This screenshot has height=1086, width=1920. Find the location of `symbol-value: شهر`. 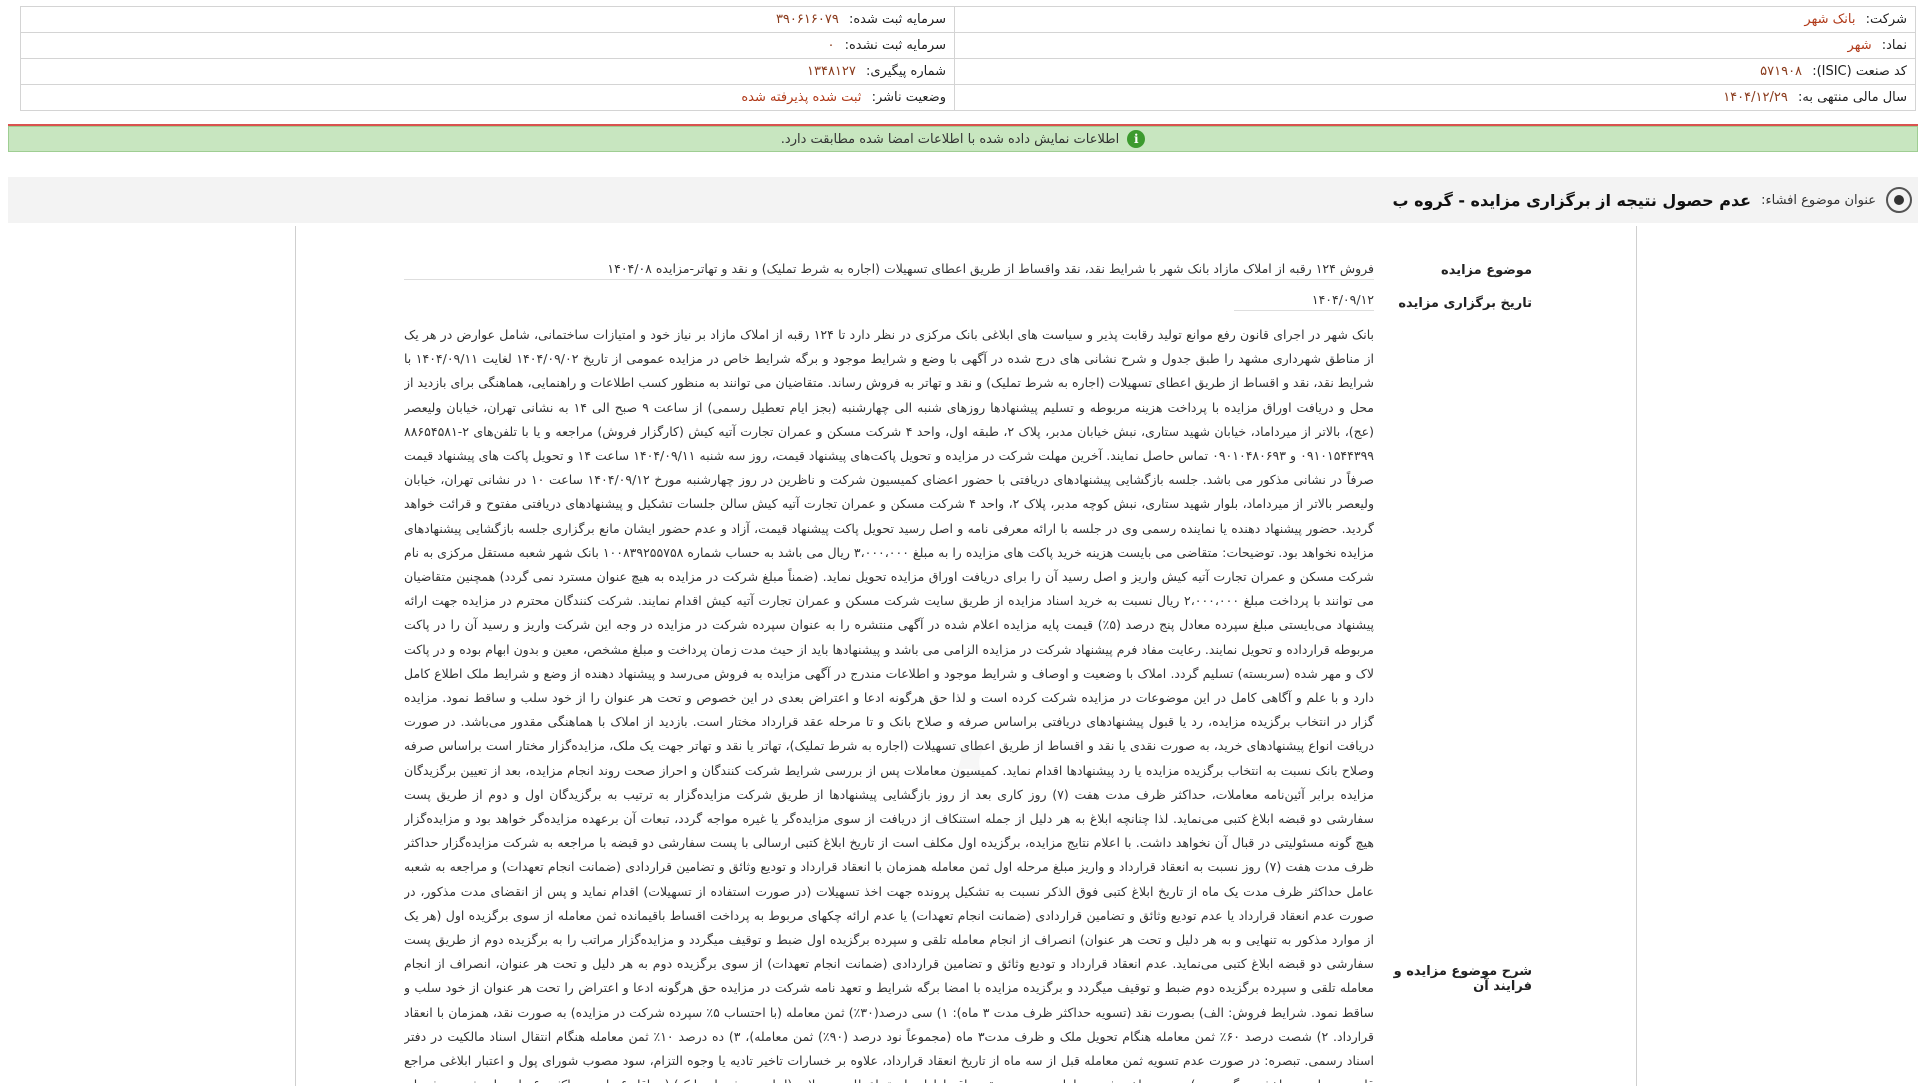

symbol-value: شهر is located at coordinates (1859, 45).